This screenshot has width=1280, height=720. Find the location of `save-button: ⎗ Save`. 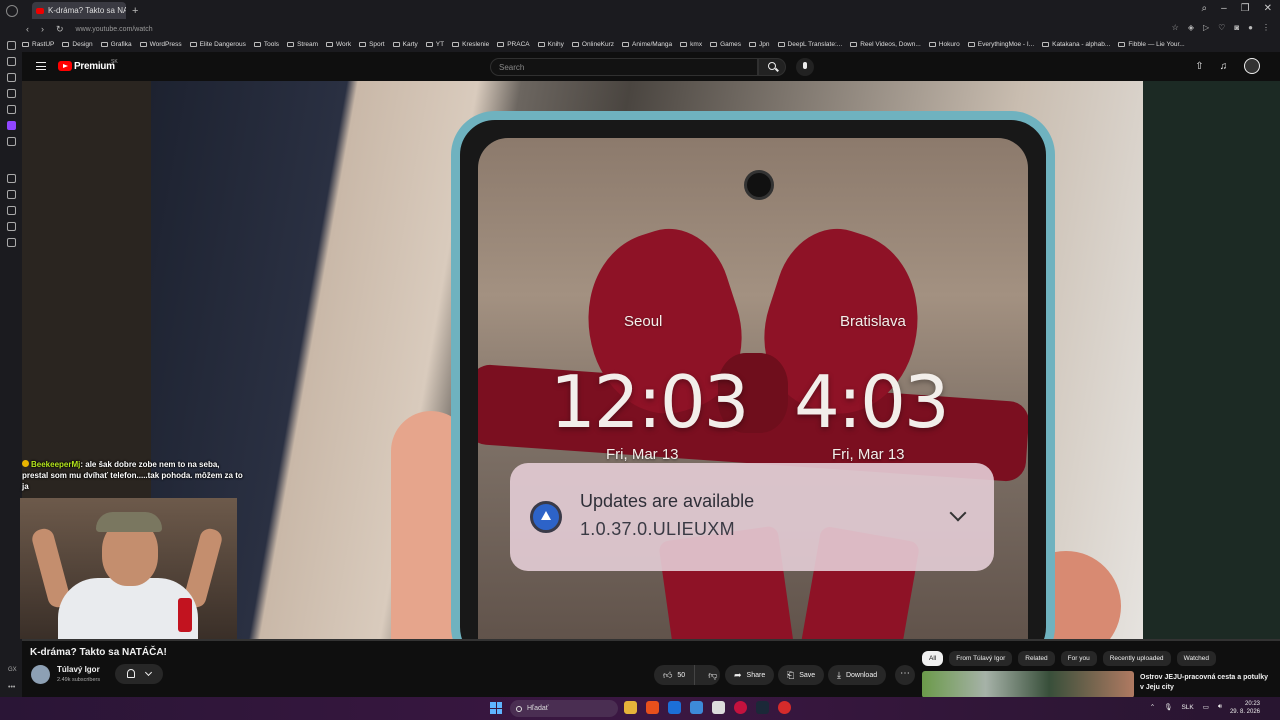

save-button: ⎗ Save is located at coordinates (801, 675).